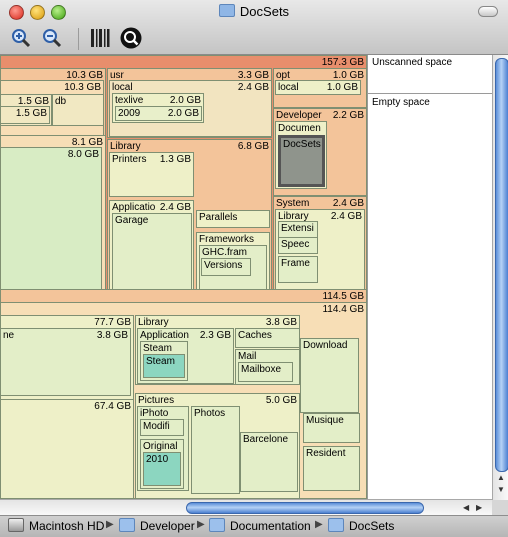 Image resolution: width=508 pixels, height=537 pixels. I want to click on search-button, so click(131, 38).